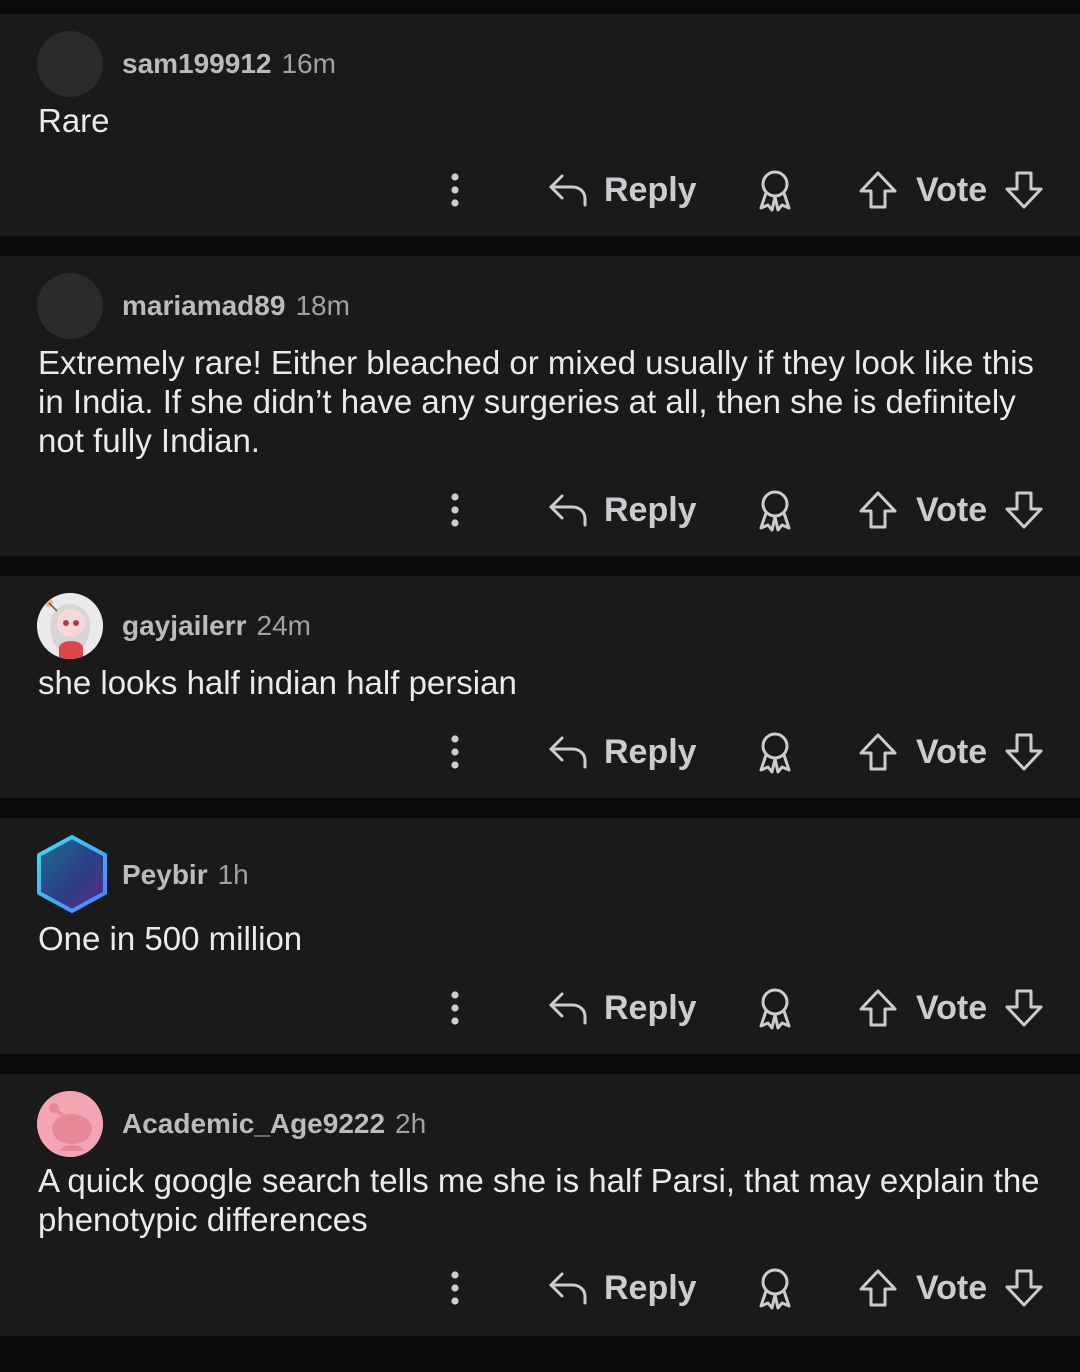  I want to click on comment-meta: Academic_Age9222 2h, so click(274, 1124).